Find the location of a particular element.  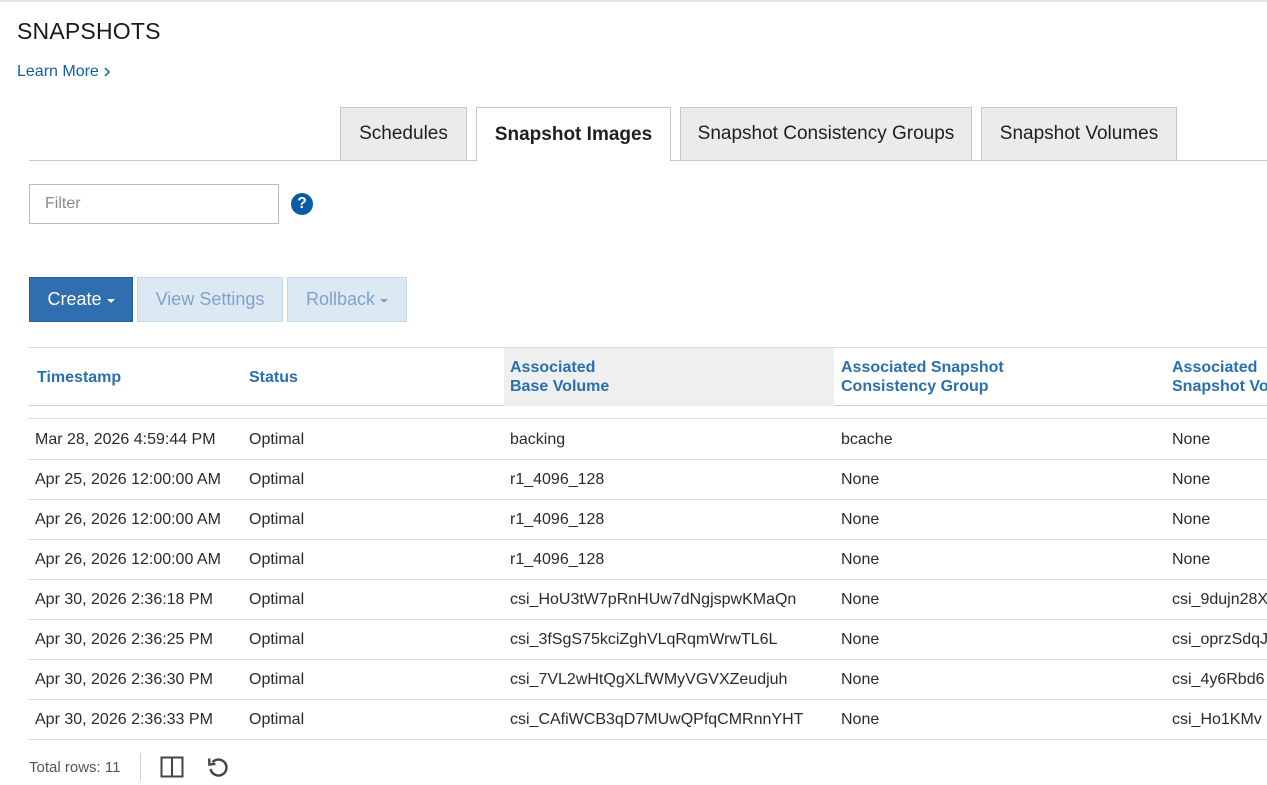

footer-divider is located at coordinates (141, 767).